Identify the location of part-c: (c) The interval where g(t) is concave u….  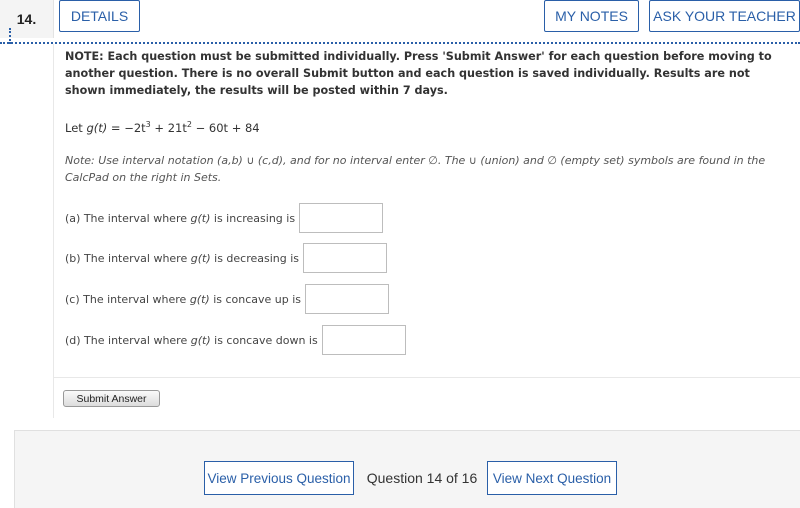
(227, 299).